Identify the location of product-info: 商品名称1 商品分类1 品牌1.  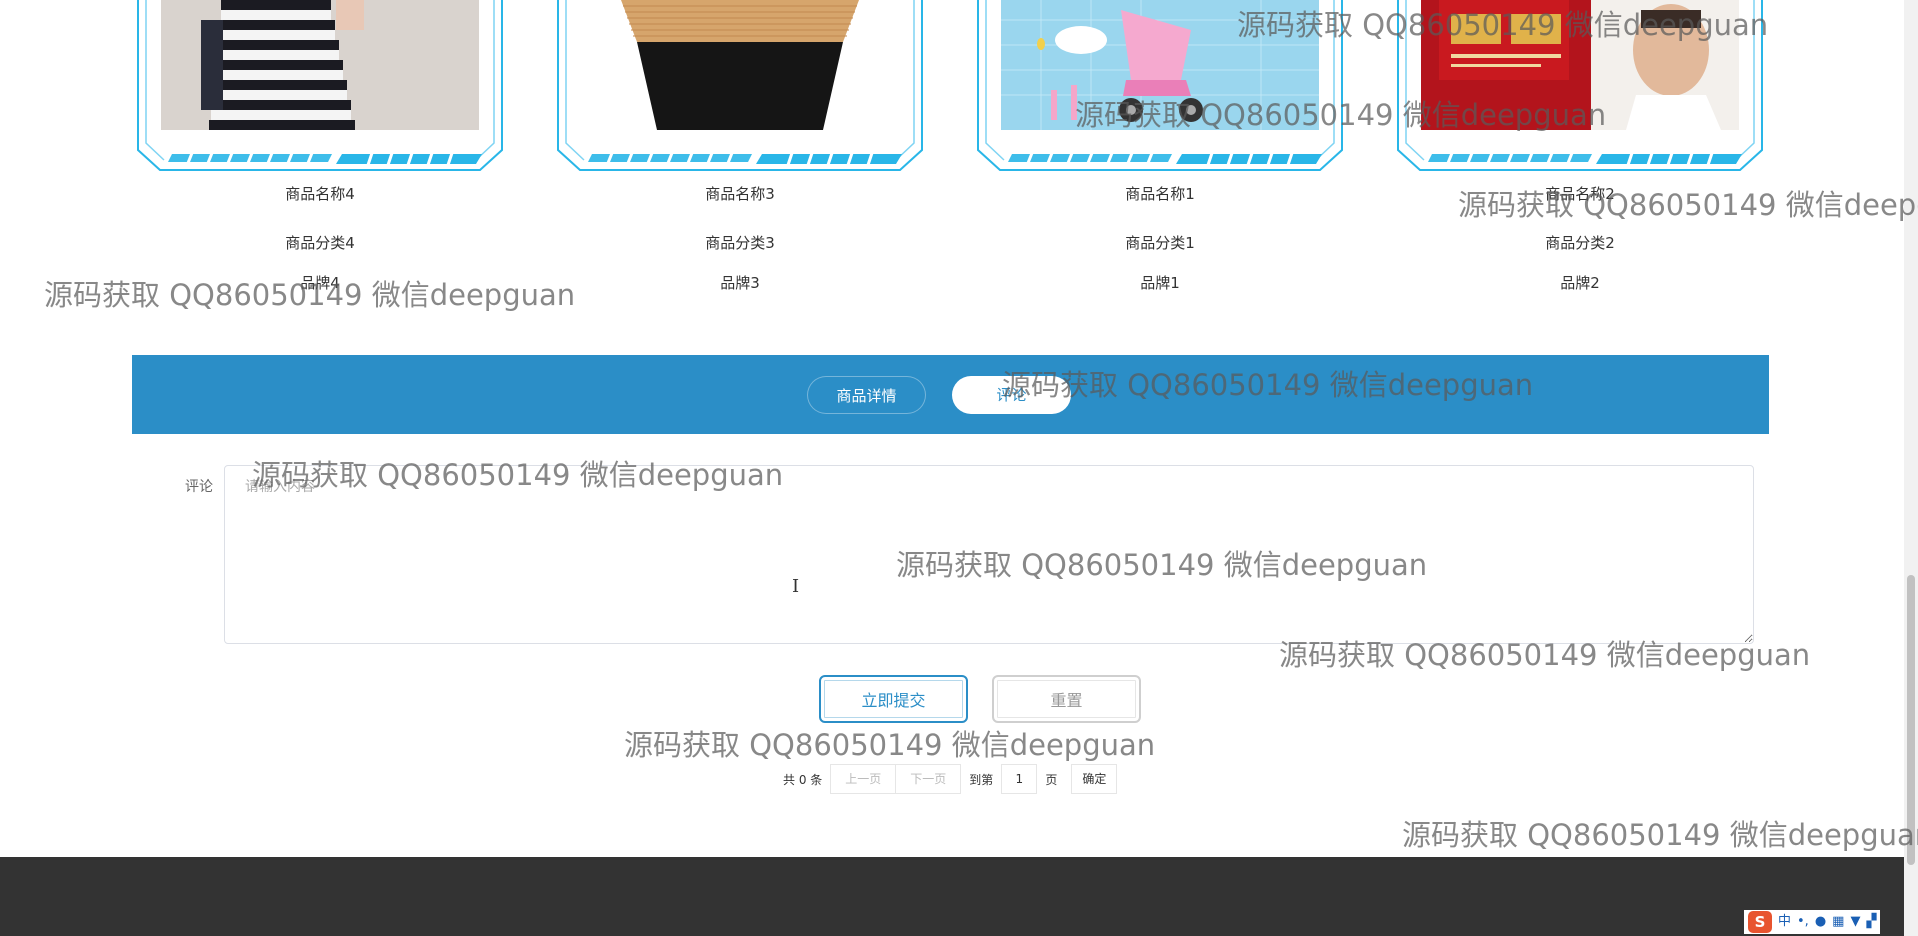
(1160, 243).